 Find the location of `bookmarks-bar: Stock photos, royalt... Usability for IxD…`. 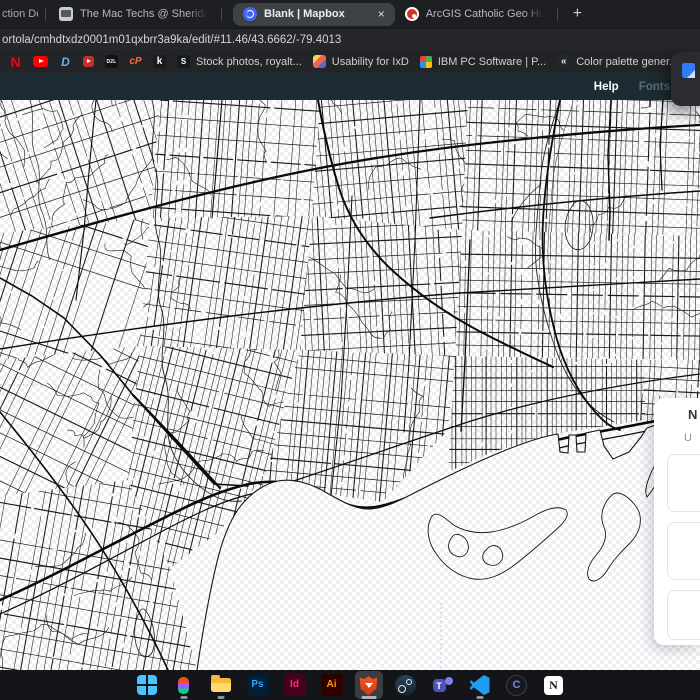

bookmarks-bar: Stock photos, royalt... Usability for IxD… is located at coordinates (350, 61).